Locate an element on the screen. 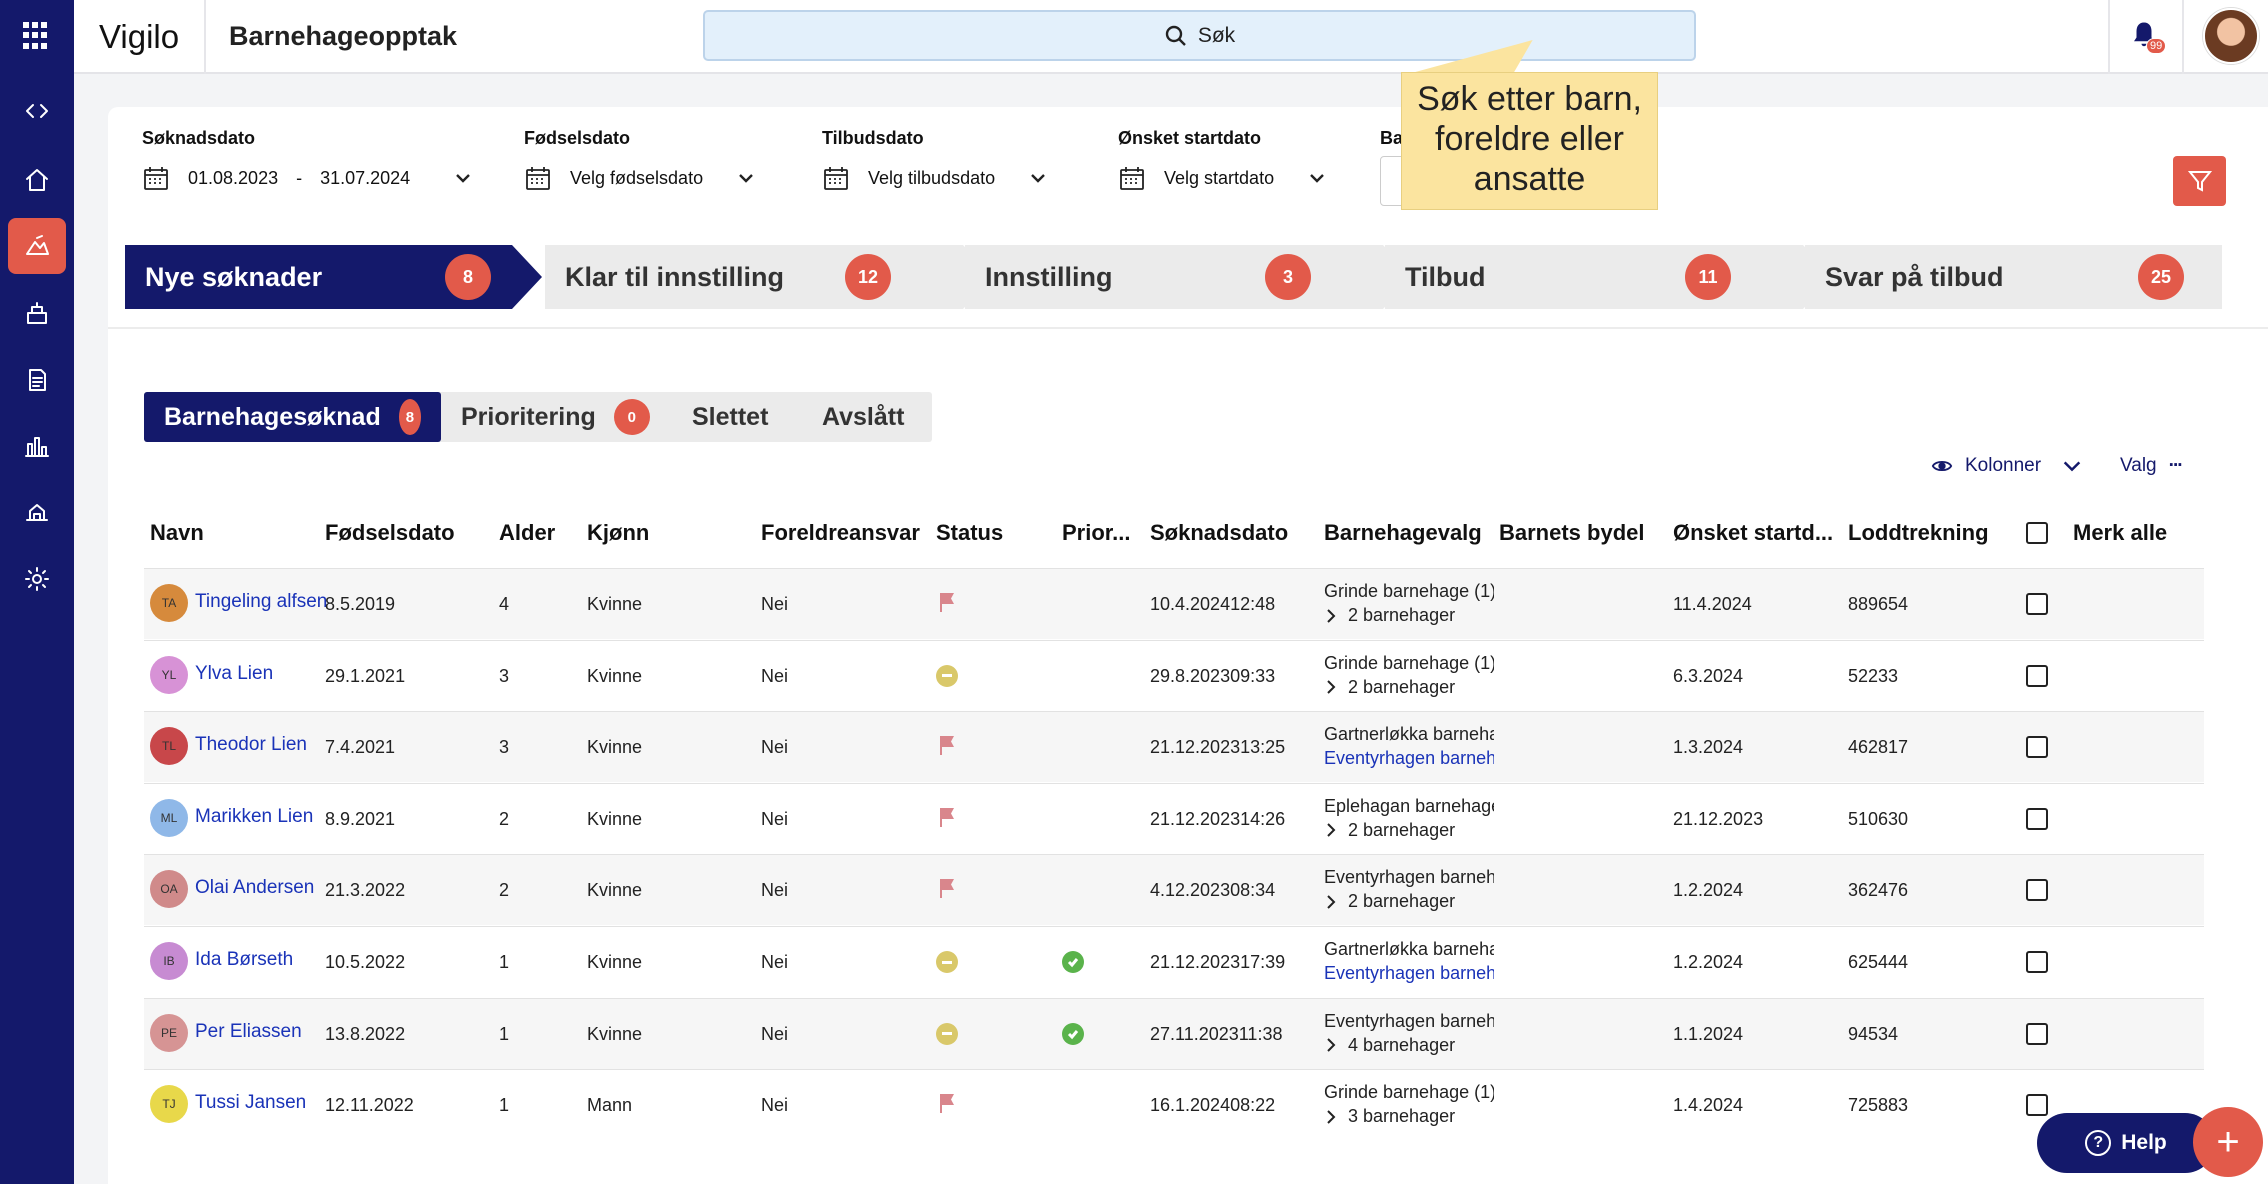  more-kindergartens-toggle: 3 barnehager is located at coordinates (1409, 1116).